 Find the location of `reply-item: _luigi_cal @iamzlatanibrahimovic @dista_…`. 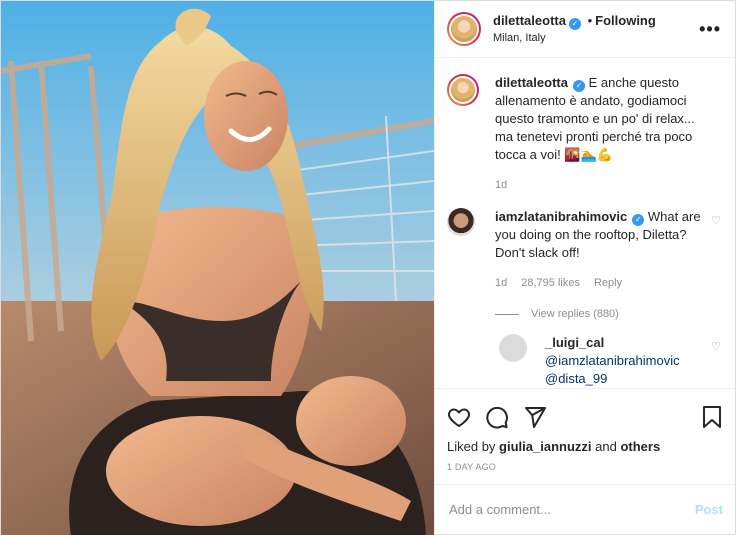

reply-item: _luigi_cal @iamzlatanibrahimovic @dista_… is located at coordinates (610, 361).